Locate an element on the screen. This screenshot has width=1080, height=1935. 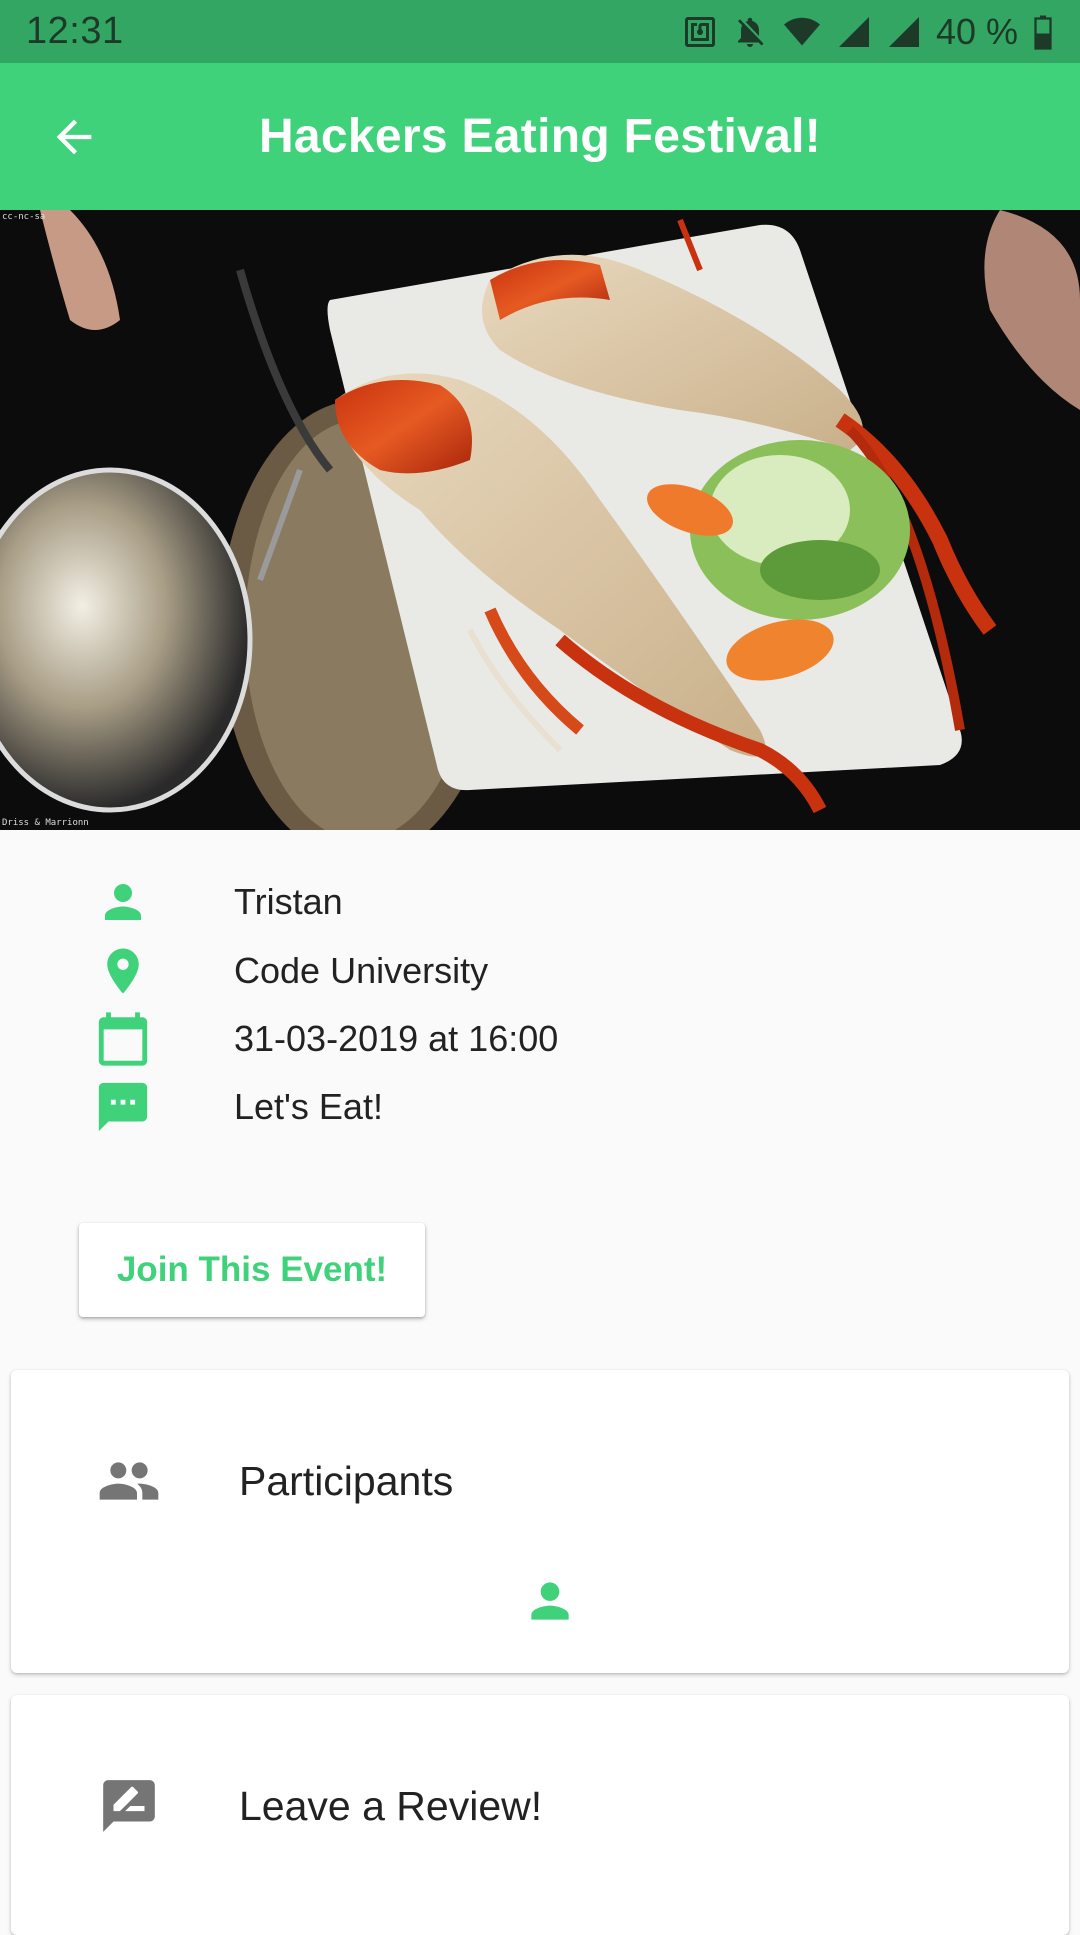
message-icon is located at coordinates (123, 1107).